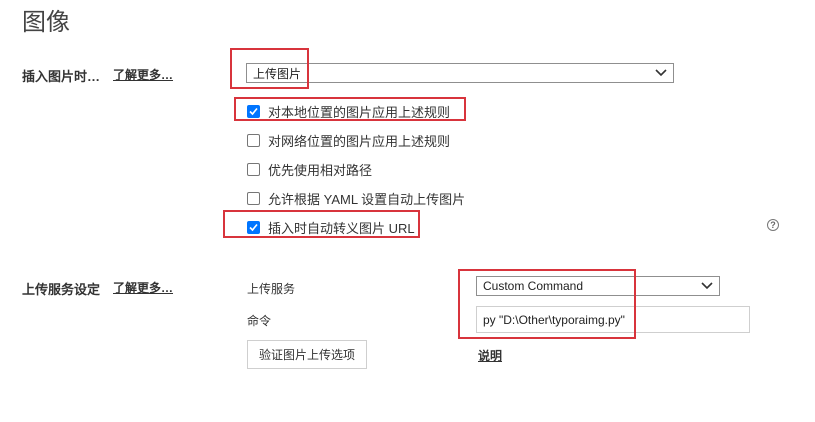 This screenshot has width=815, height=422. I want to click on service-field-label: 上传服务, so click(271, 289).